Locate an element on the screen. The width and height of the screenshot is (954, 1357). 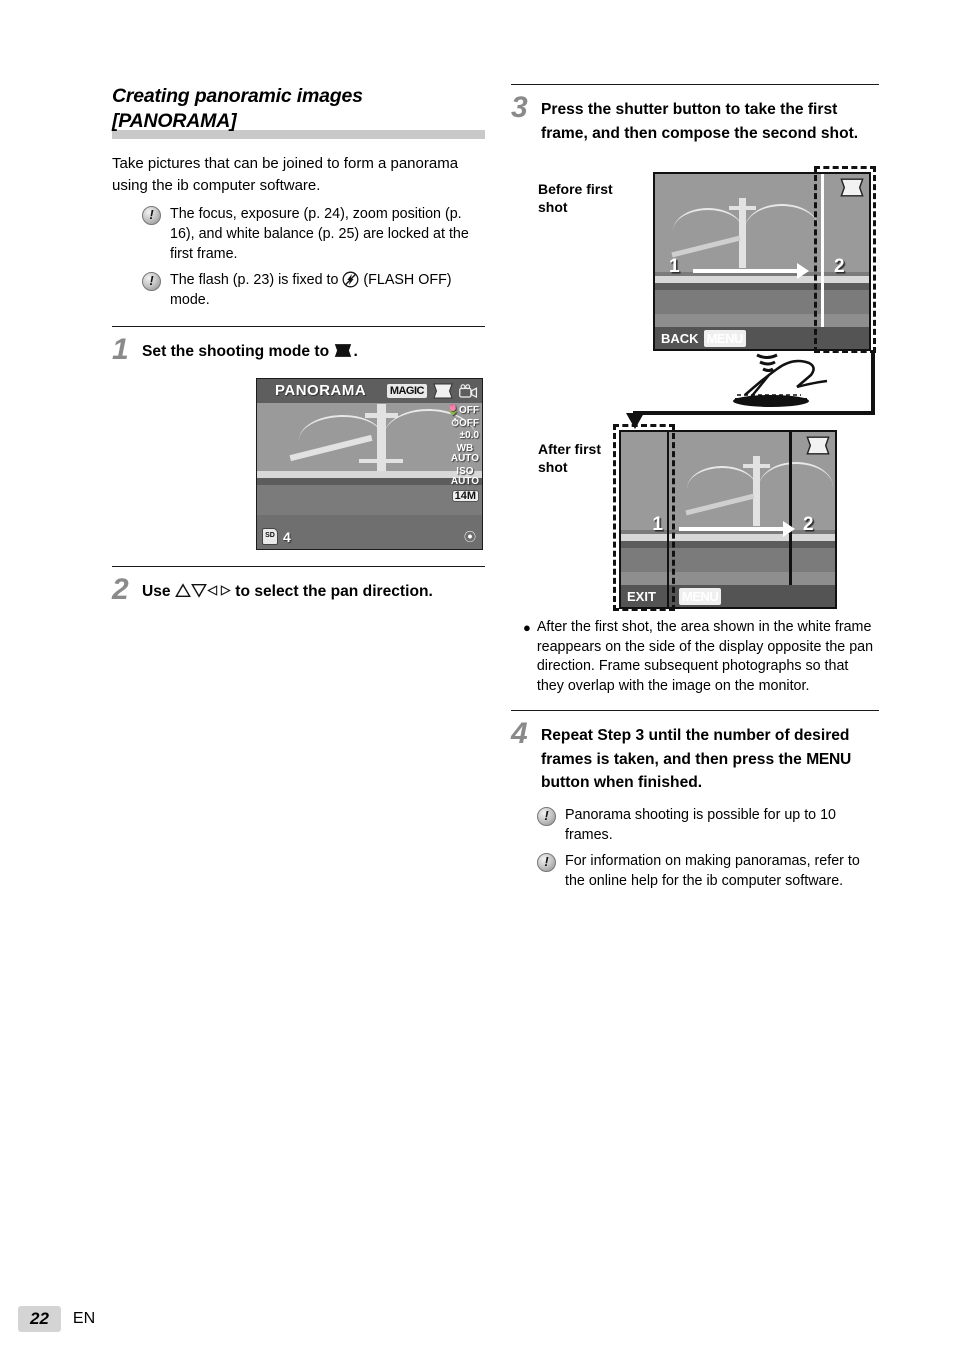
iso-setting: ISO AUTO is located at coordinates (465, 477).